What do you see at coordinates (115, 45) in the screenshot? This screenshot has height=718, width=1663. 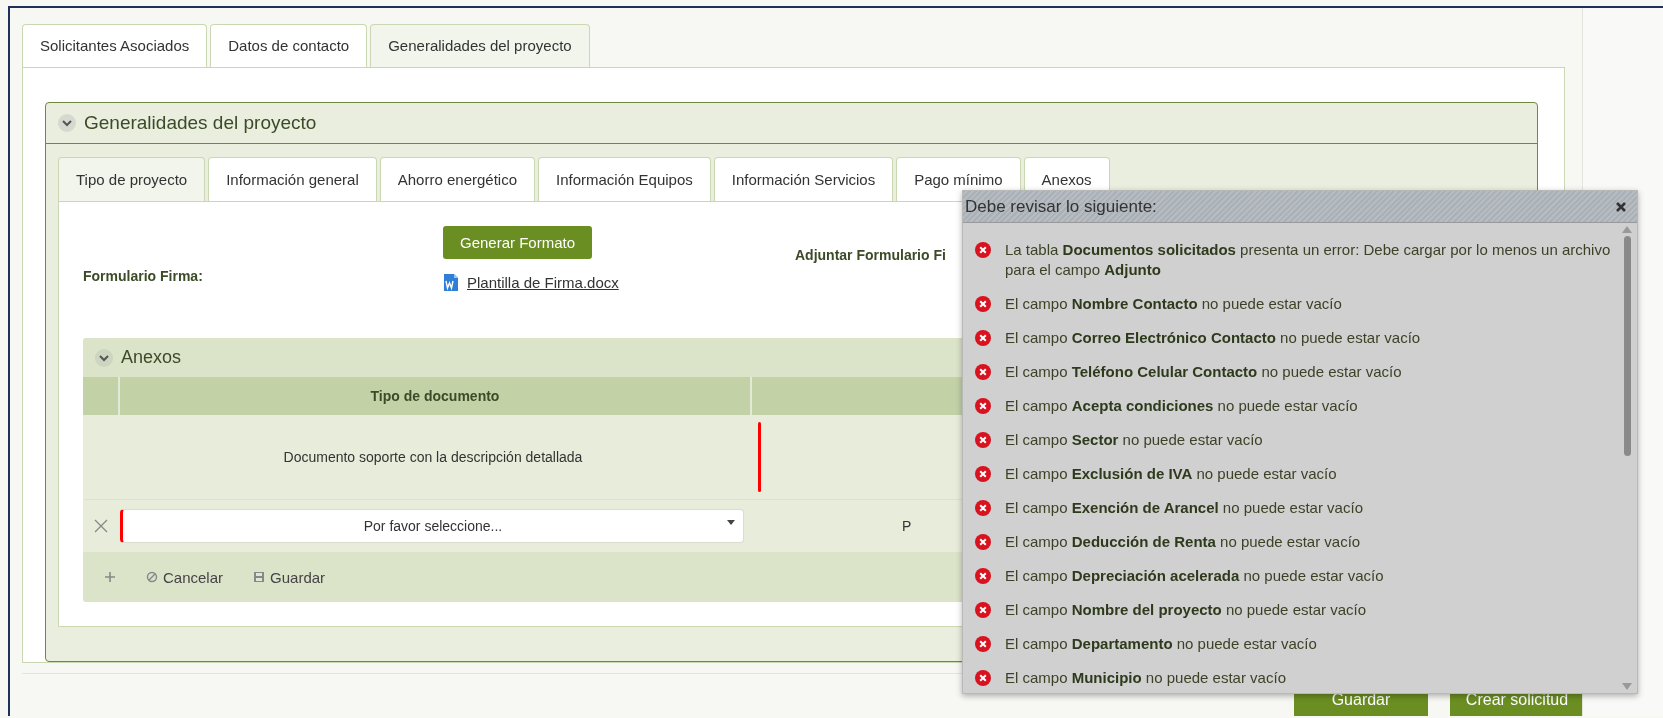 I see `tab: Solicitantes Asociados` at bounding box center [115, 45].